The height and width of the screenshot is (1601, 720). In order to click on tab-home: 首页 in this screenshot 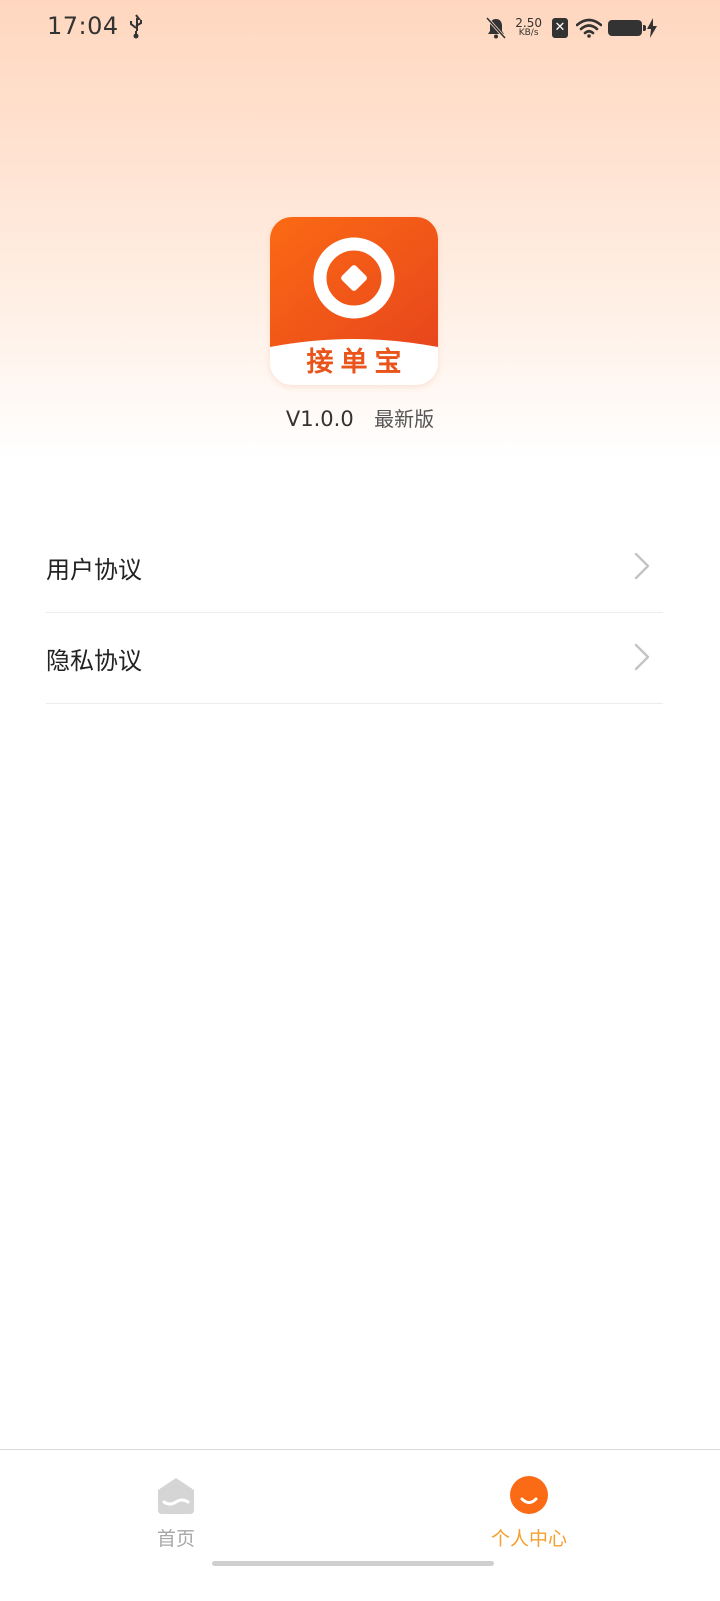, I will do `click(176, 1516)`.